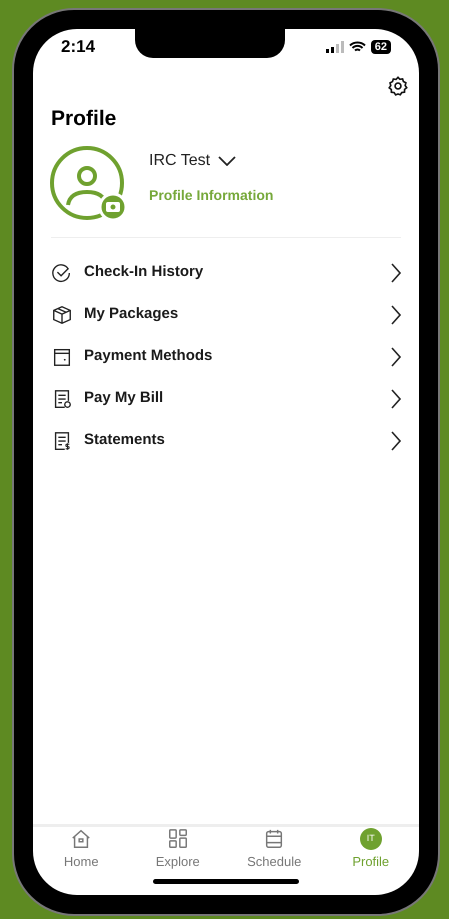 The height and width of the screenshot is (919, 449). I want to click on menu-item: My Packages, so click(237, 314).